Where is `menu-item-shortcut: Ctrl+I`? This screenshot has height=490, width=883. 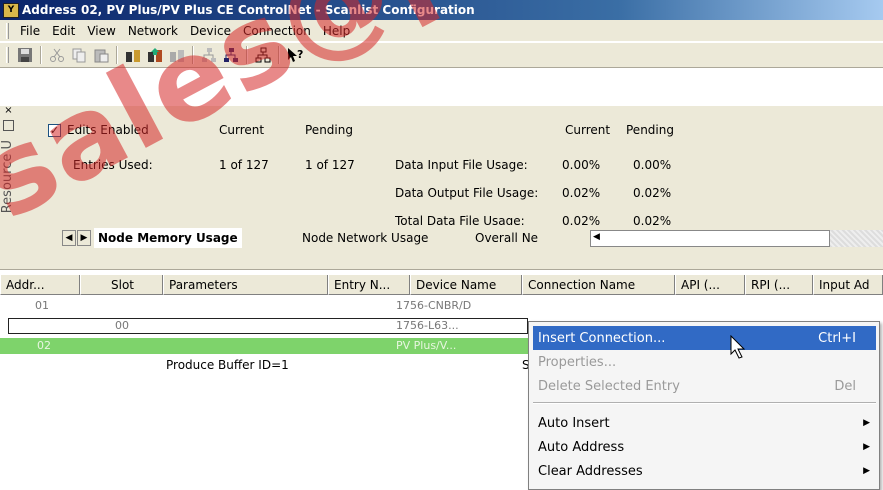 menu-item-shortcut: Ctrl+I is located at coordinates (837, 338).